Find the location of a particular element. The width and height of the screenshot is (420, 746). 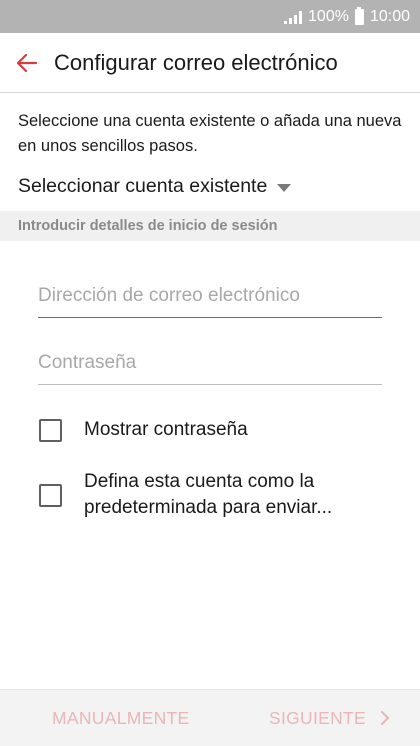

chevron-right-icon is located at coordinates (385, 718).